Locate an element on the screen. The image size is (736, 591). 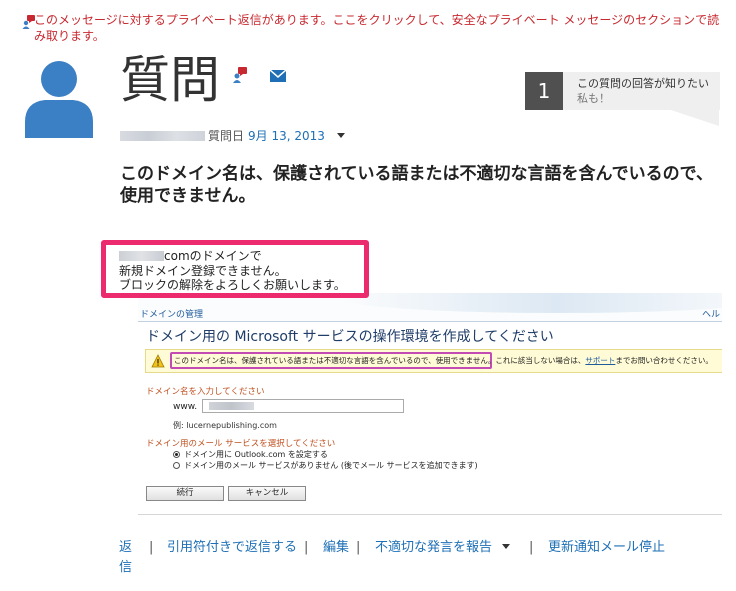
redacted-username is located at coordinates (162, 135).